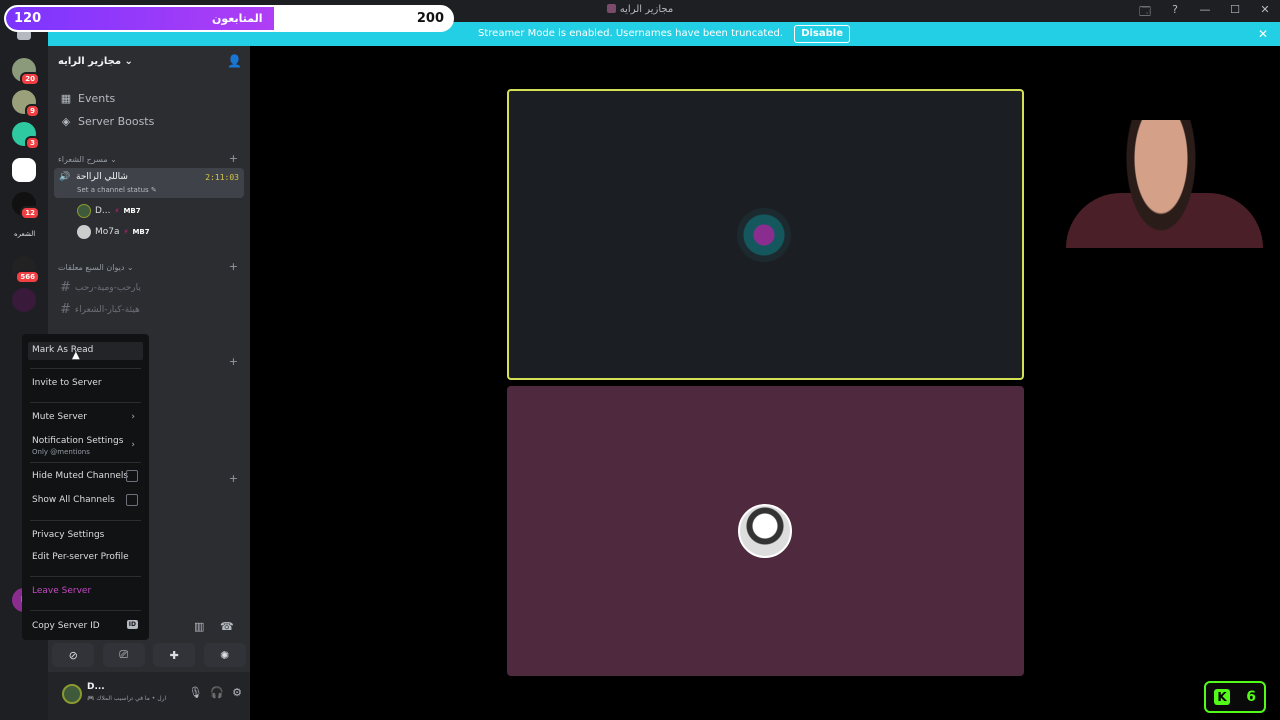 Image resolution: width=1280 pixels, height=720 pixels. Describe the element at coordinates (85, 476) in the screenshot. I see `hide-muted-channels-item: Hide Muted Channels` at that location.